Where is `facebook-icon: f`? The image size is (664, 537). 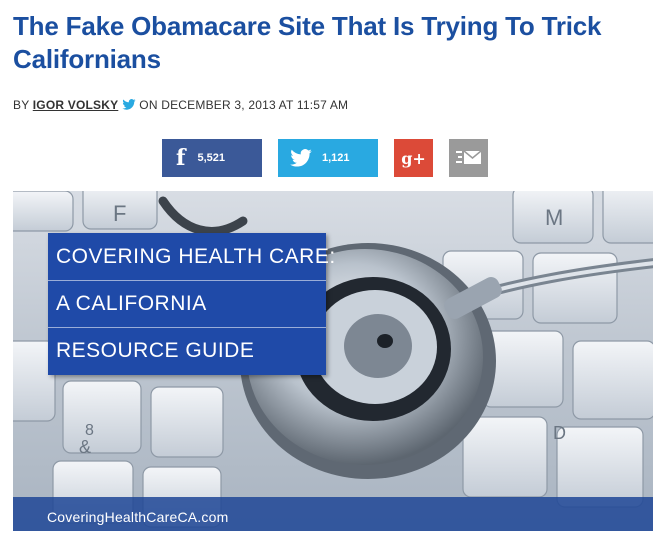
facebook-icon: f is located at coordinates (181, 158).